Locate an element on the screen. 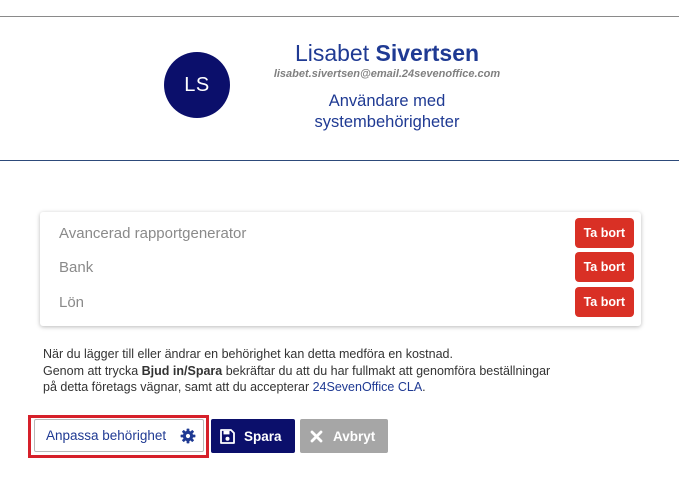 The width and height of the screenshot is (679, 495). permission-label: Lön is located at coordinates (72, 302).